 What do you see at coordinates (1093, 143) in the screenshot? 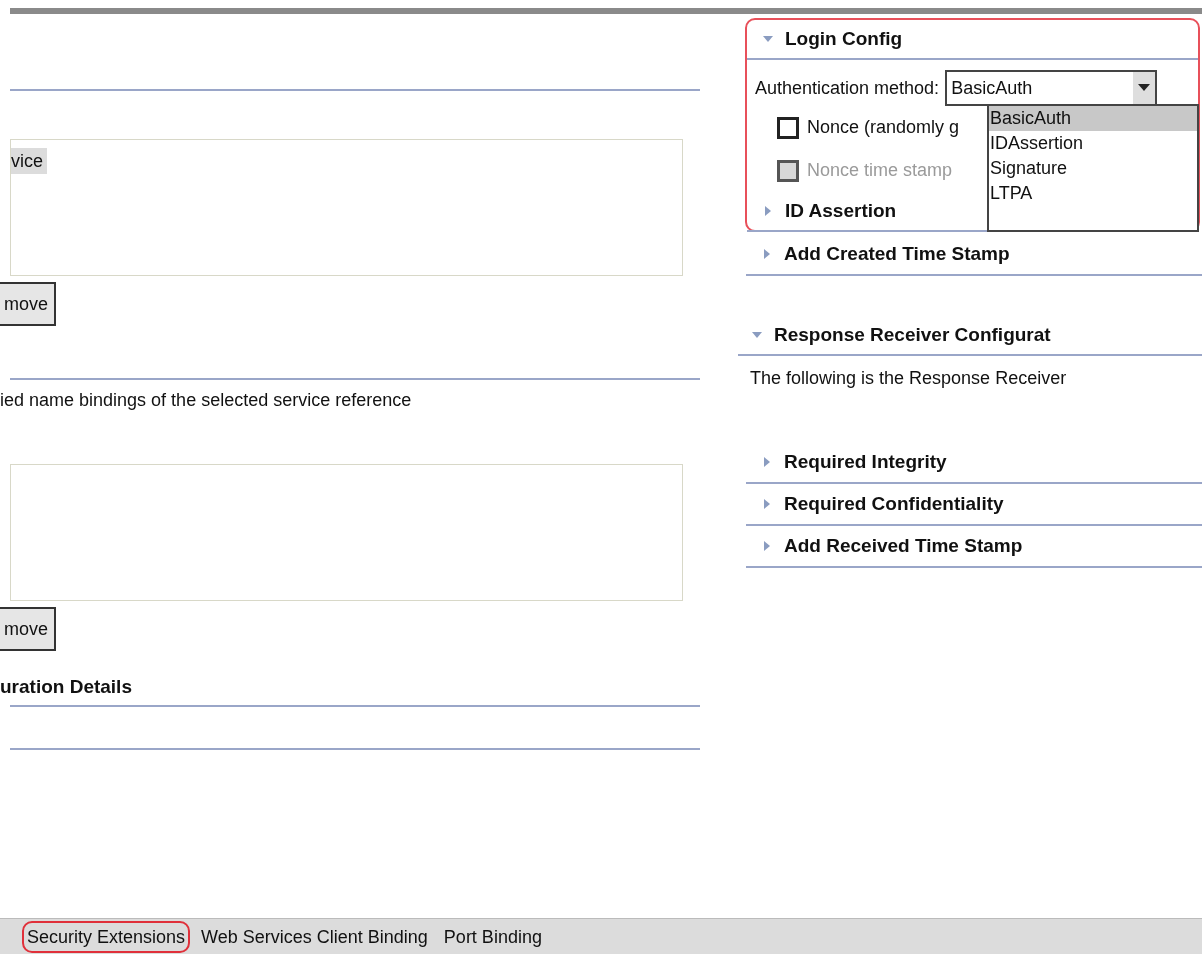
I see `dropdown-option: IDAssertion` at bounding box center [1093, 143].